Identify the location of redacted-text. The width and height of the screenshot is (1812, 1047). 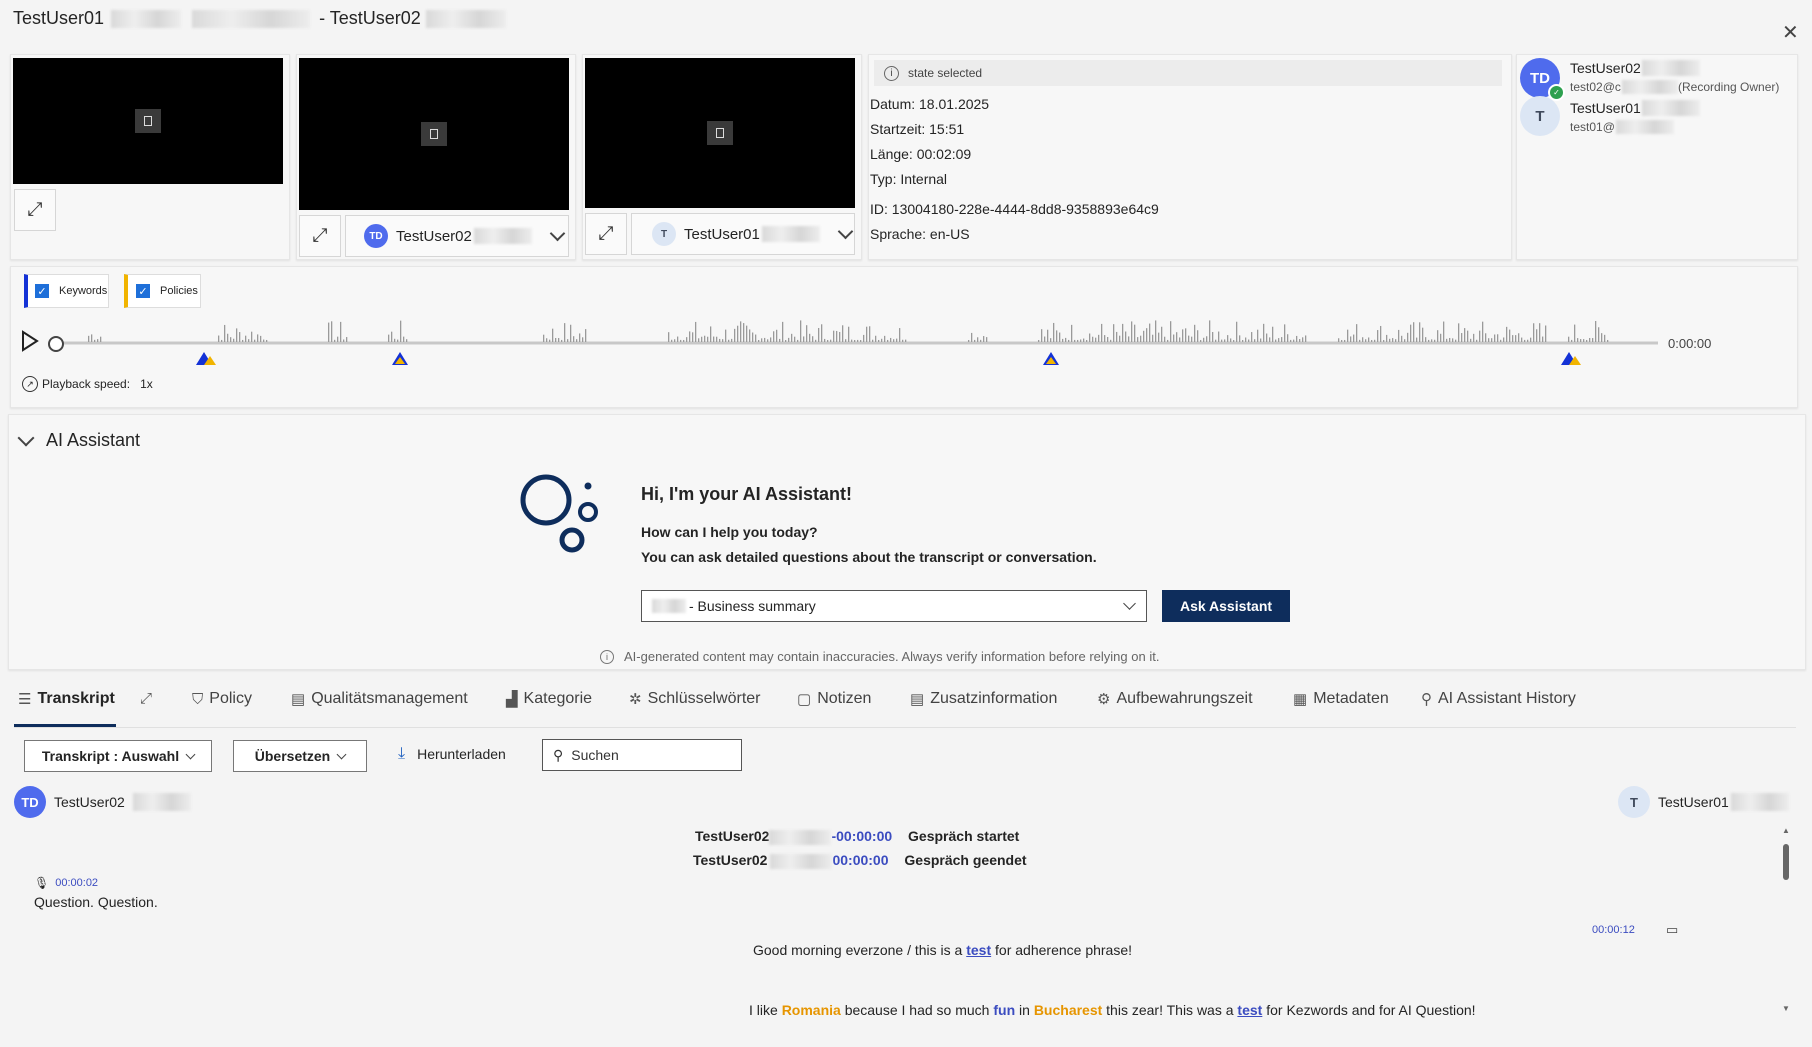
(801, 861).